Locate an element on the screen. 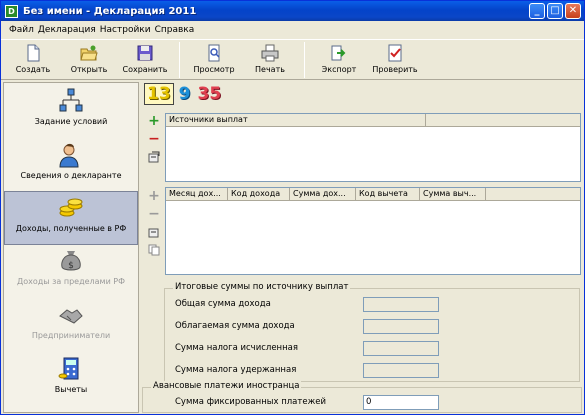 The height and width of the screenshot is (415, 585). app-icon: D is located at coordinates (11, 11).